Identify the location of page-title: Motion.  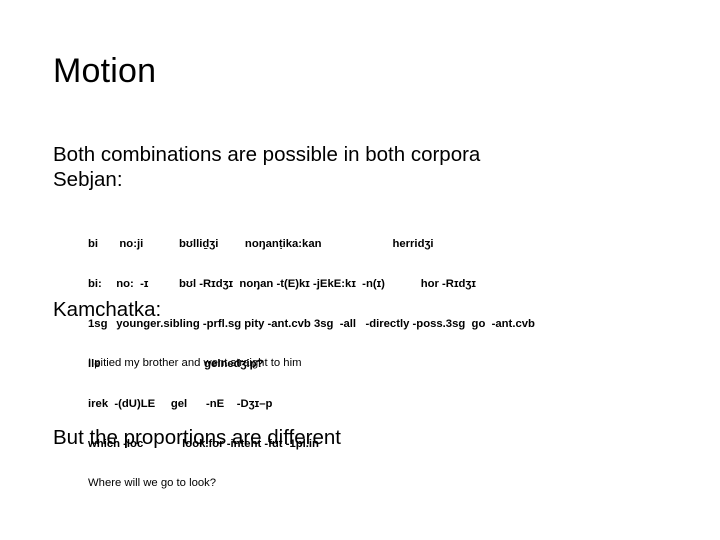
(105, 71).